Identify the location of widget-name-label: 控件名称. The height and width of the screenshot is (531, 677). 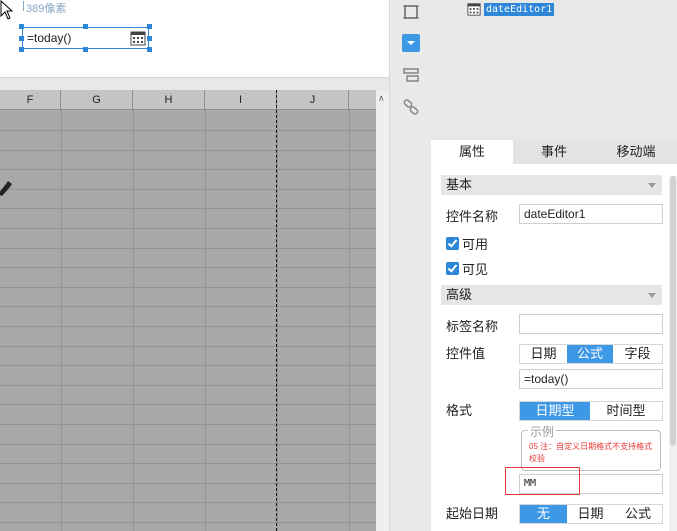
(472, 216).